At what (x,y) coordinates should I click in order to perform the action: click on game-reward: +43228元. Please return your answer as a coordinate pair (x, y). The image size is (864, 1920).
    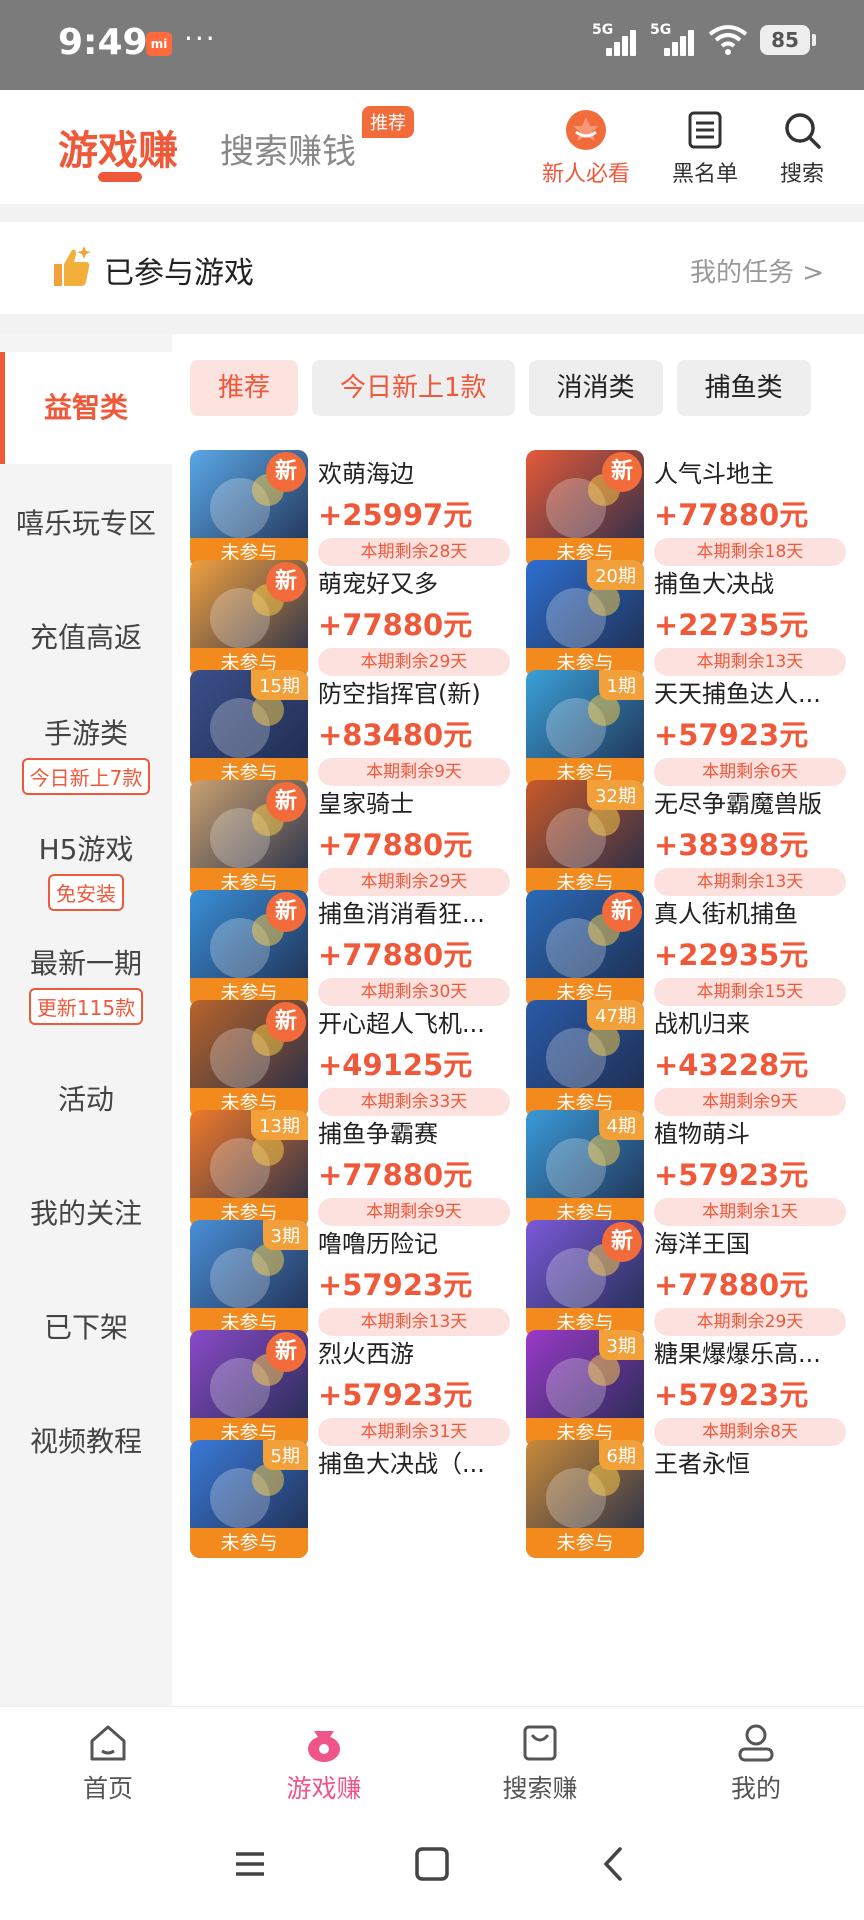
    Looking at the image, I should click on (731, 1065).